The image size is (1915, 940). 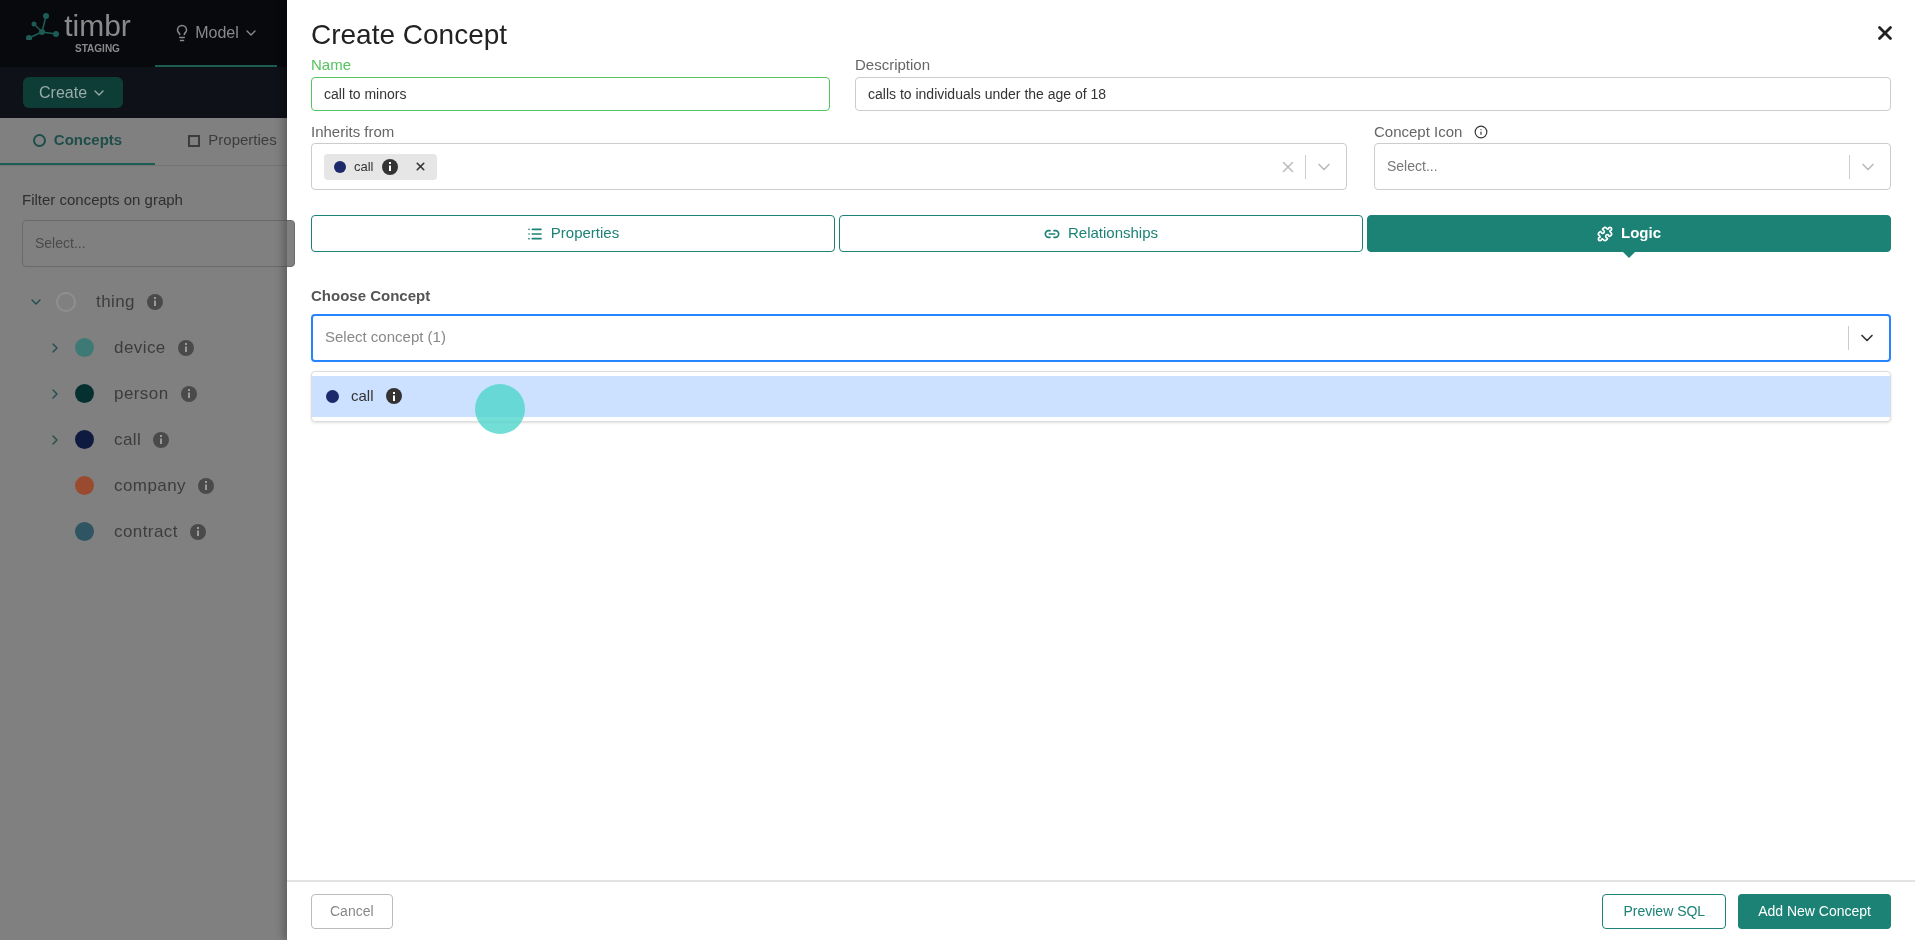 I want to click on concept-tag: call, so click(x=380, y=166).